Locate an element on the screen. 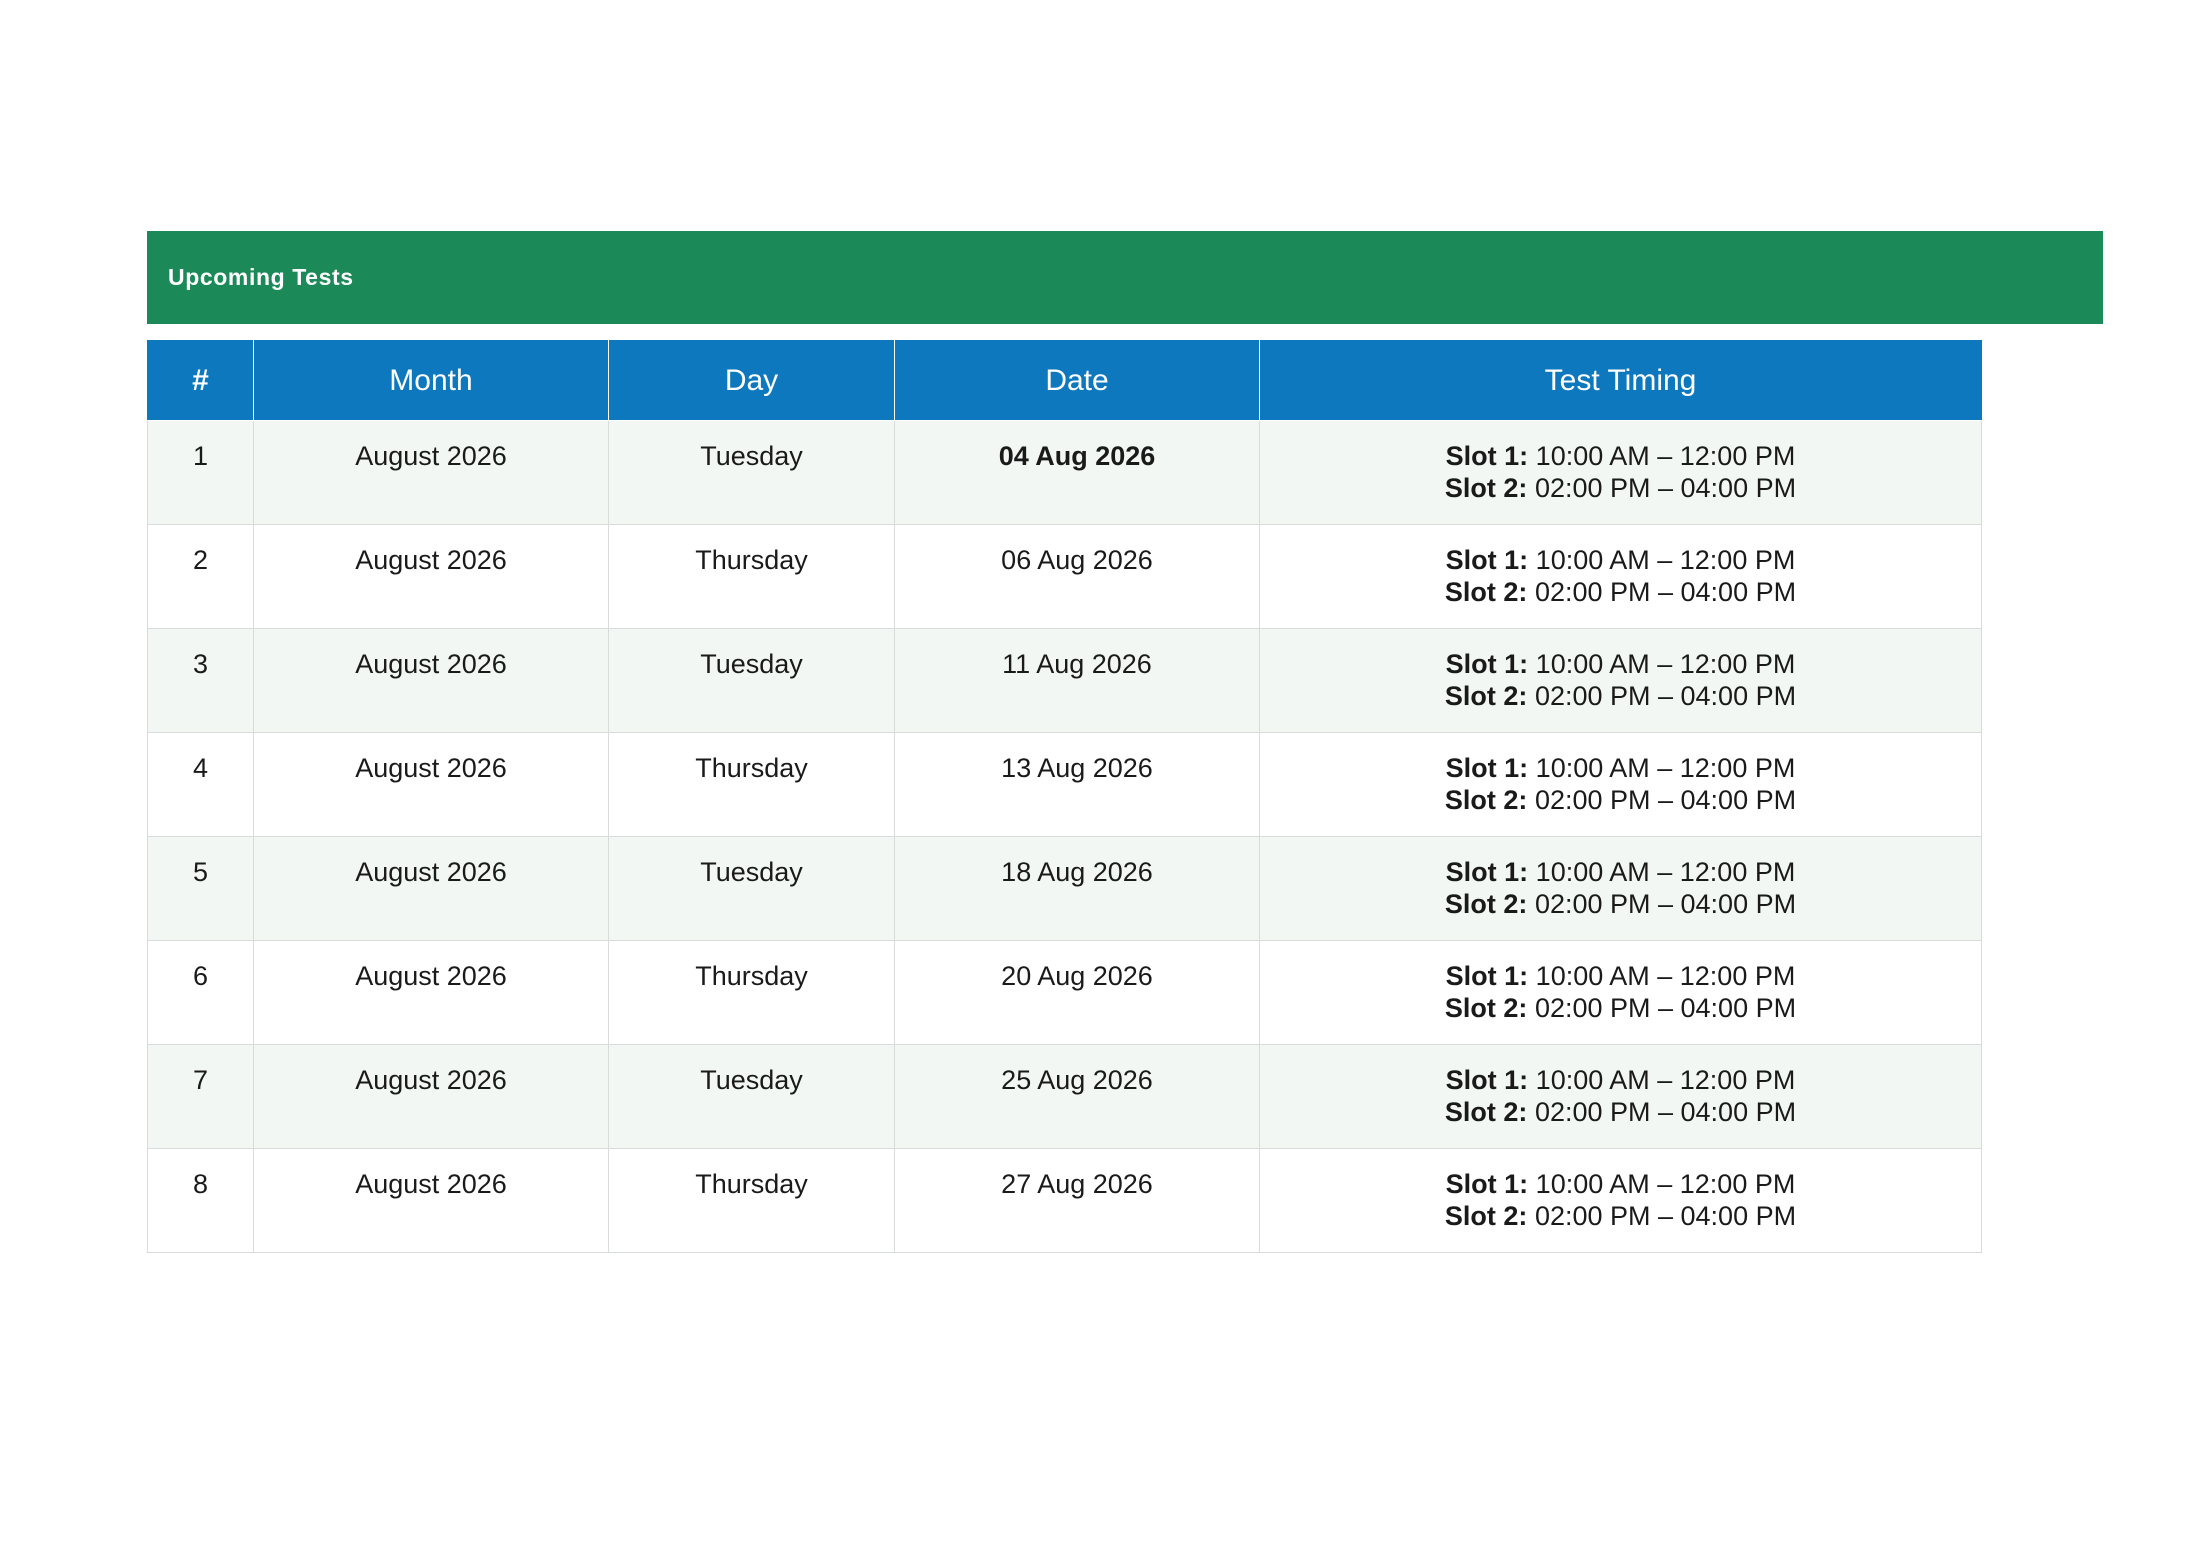 This screenshot has width=2200, height=1555. row-date: 11 Aug 2026 is located at coordinates (1077, 664).